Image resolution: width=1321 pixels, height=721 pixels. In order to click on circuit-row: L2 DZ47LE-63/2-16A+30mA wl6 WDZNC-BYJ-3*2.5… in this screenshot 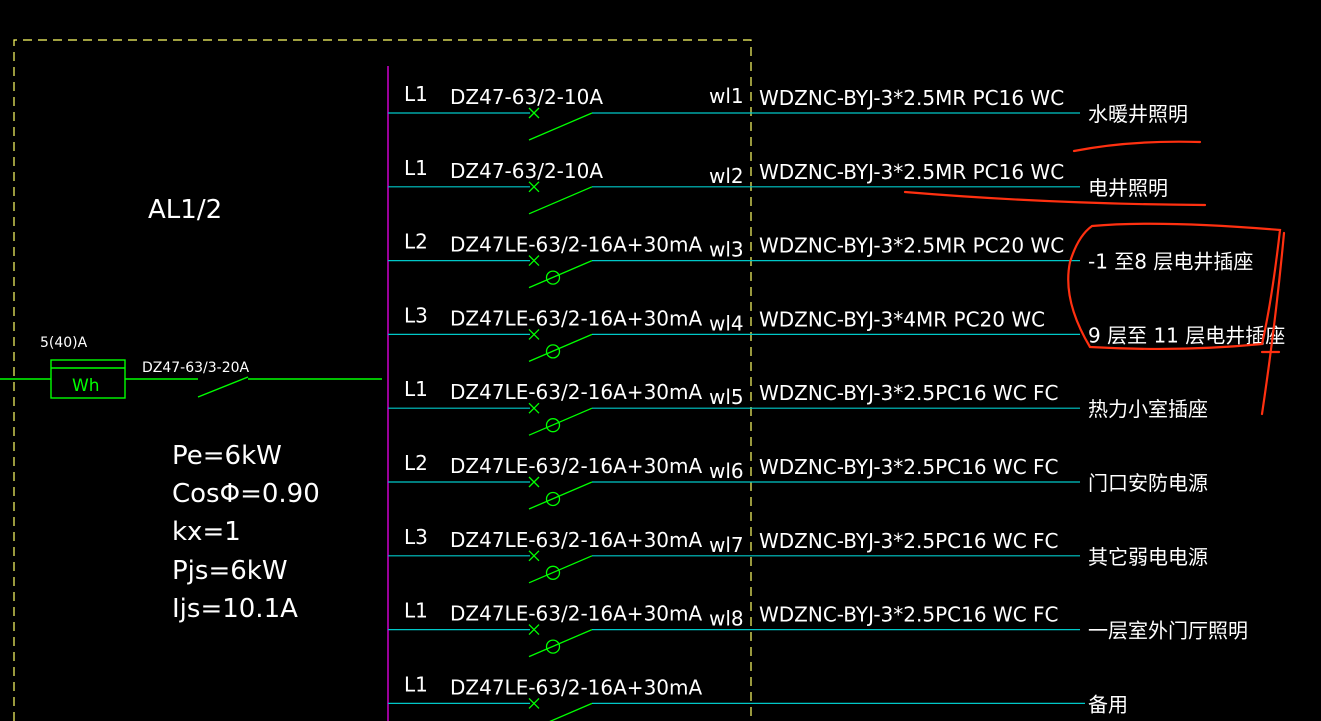, I will do `click(798, 480)`.